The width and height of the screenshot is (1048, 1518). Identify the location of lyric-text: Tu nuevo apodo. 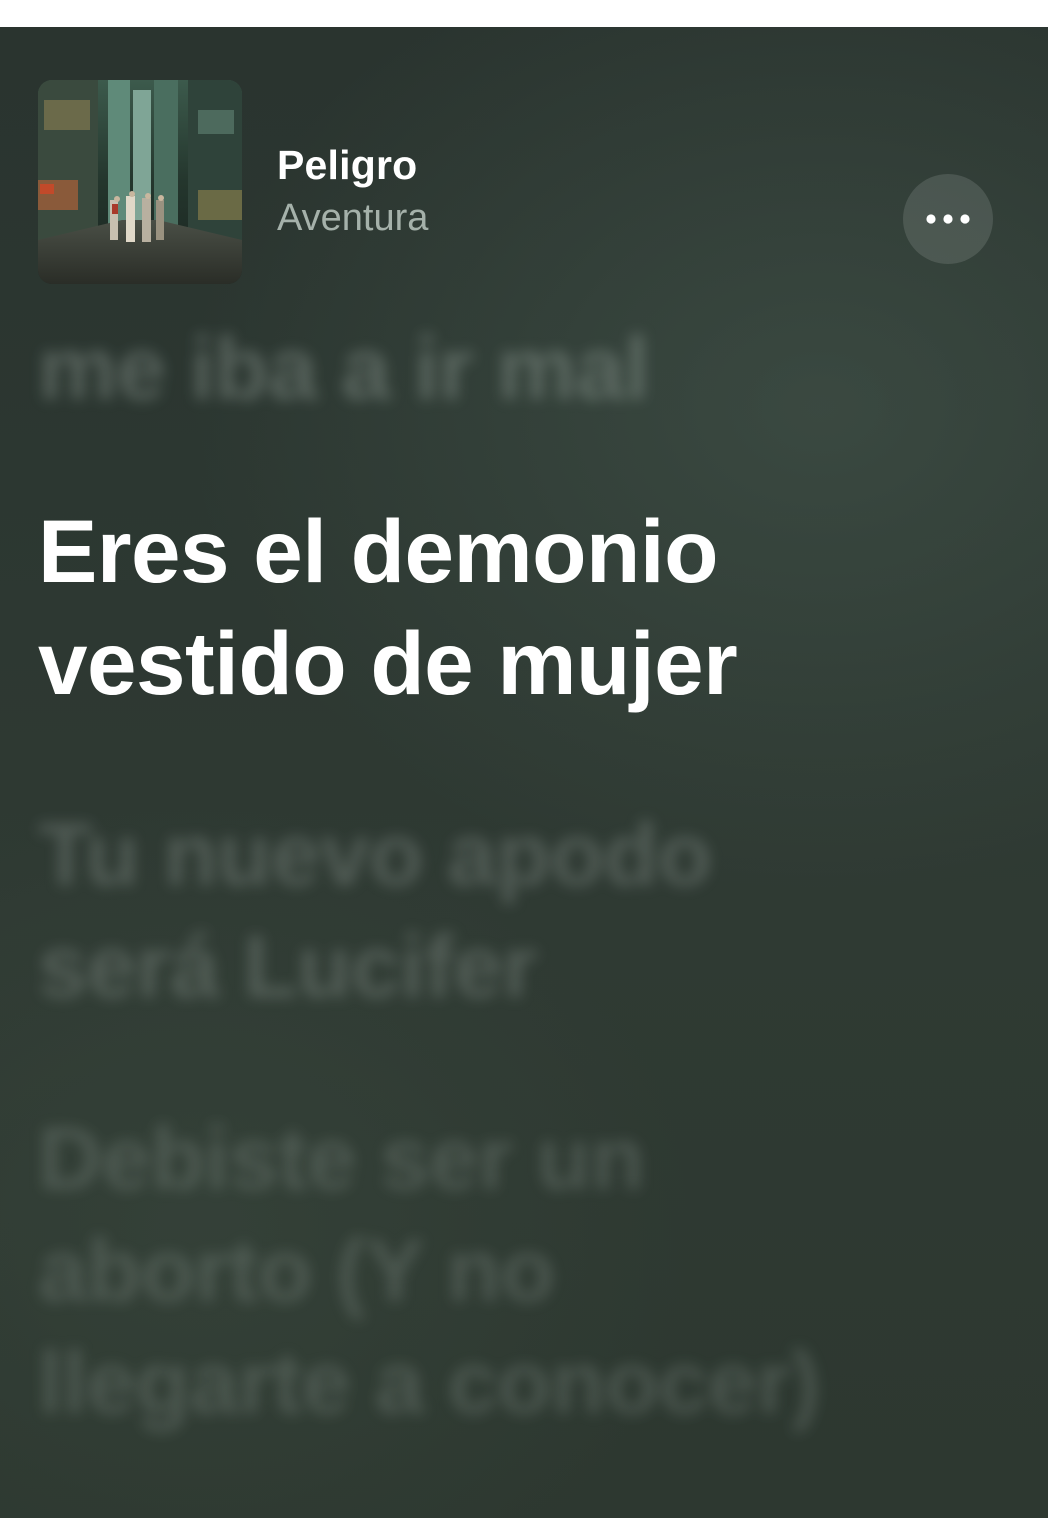
(375, 854).